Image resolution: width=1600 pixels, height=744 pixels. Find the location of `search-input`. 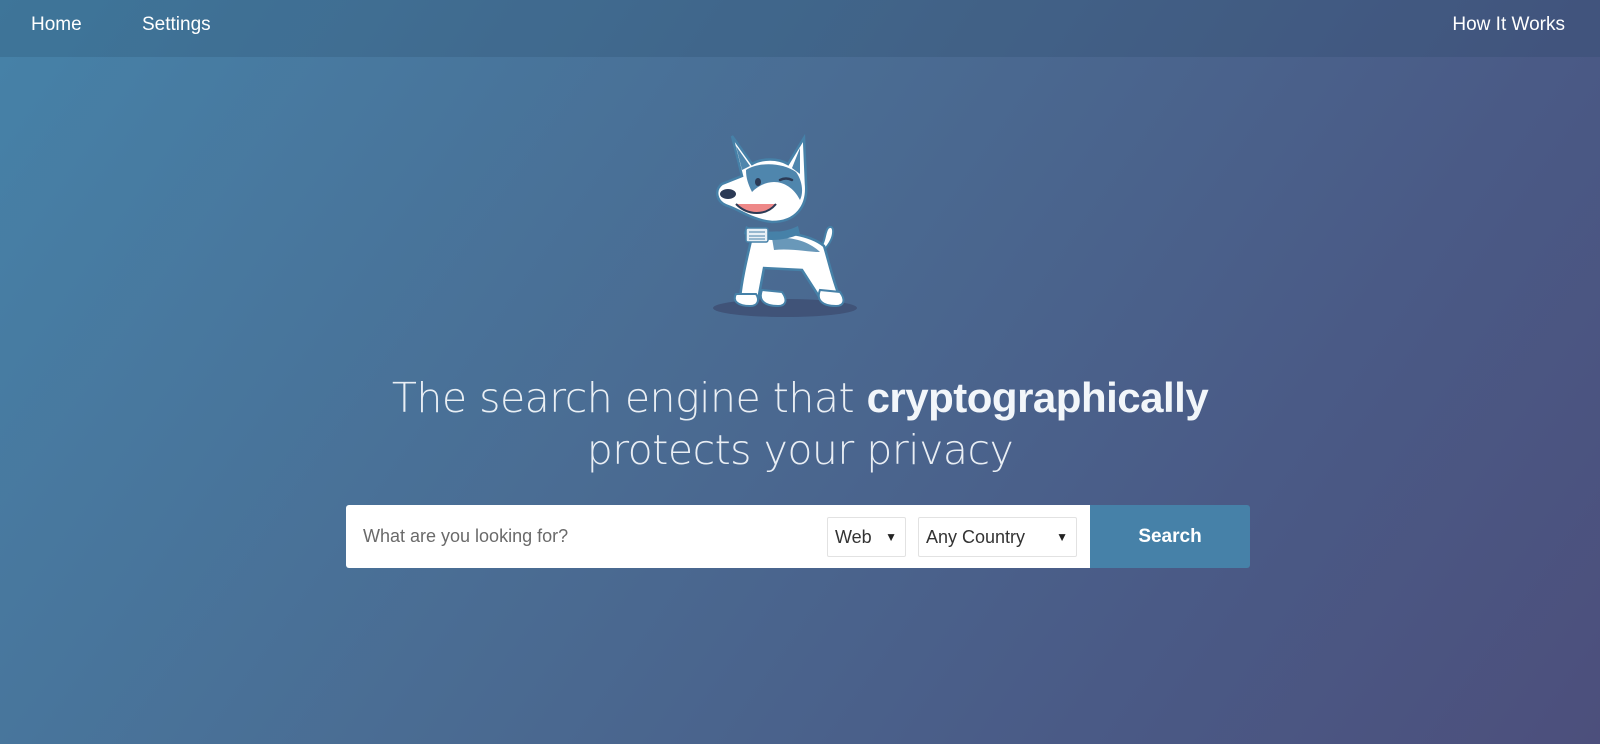

search-input is located at coordinates (581, 536).